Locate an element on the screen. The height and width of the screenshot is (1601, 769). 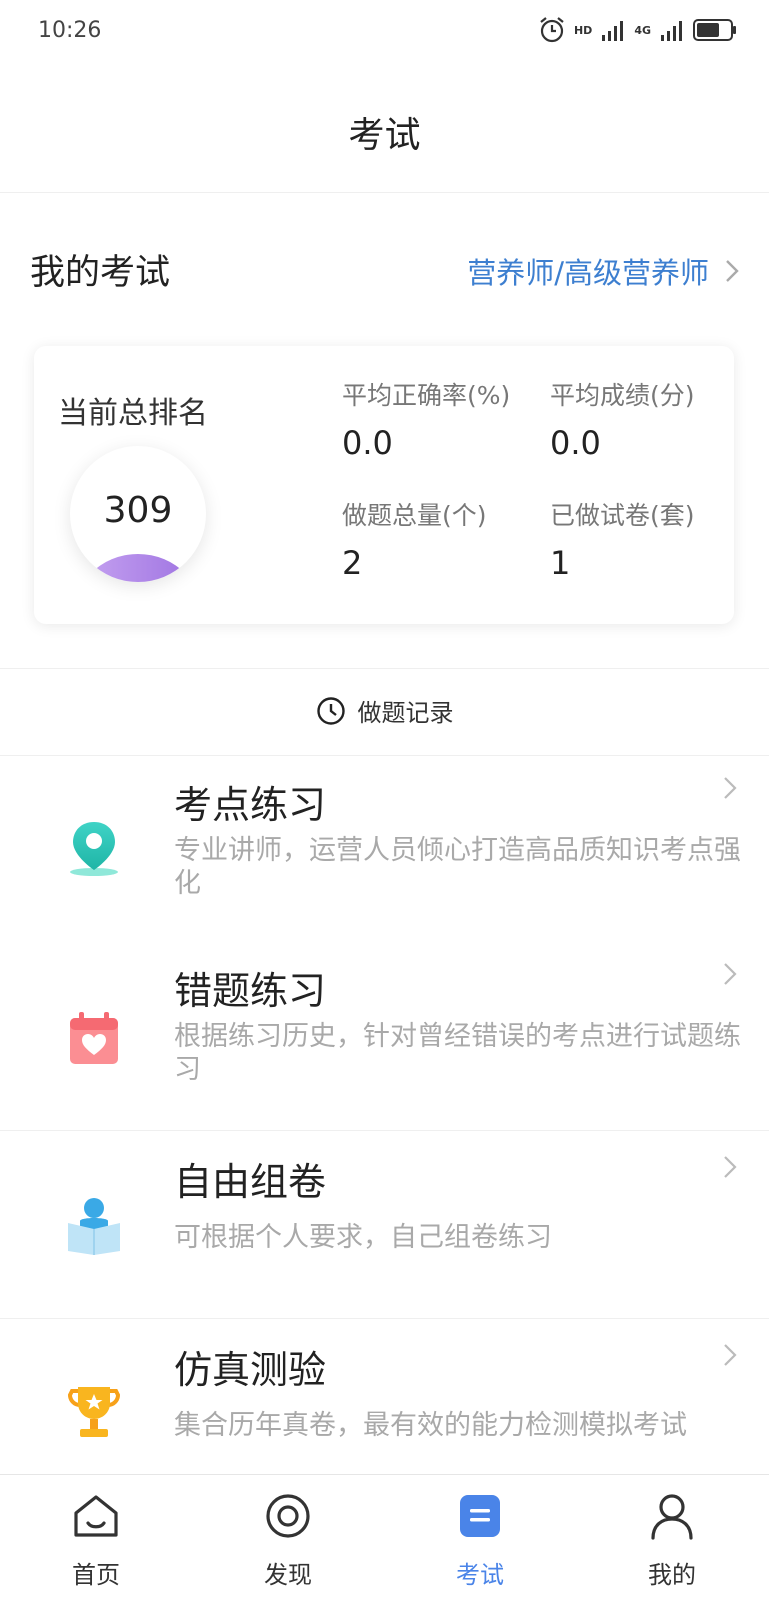
feature-simulation-test: 仿真测验 集合历年真卷，最有效的能力检测模拟考试 is located at coordinates (384, 1396).